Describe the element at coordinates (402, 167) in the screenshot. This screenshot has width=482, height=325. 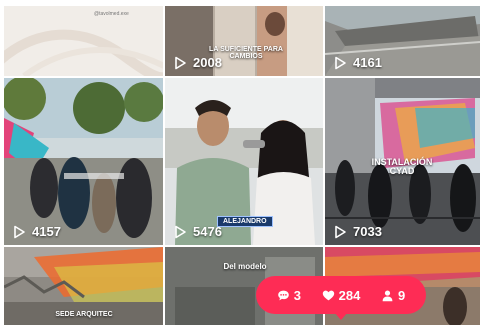
I see `tile-caption: INSTALACIÓN CYAD` at that location.